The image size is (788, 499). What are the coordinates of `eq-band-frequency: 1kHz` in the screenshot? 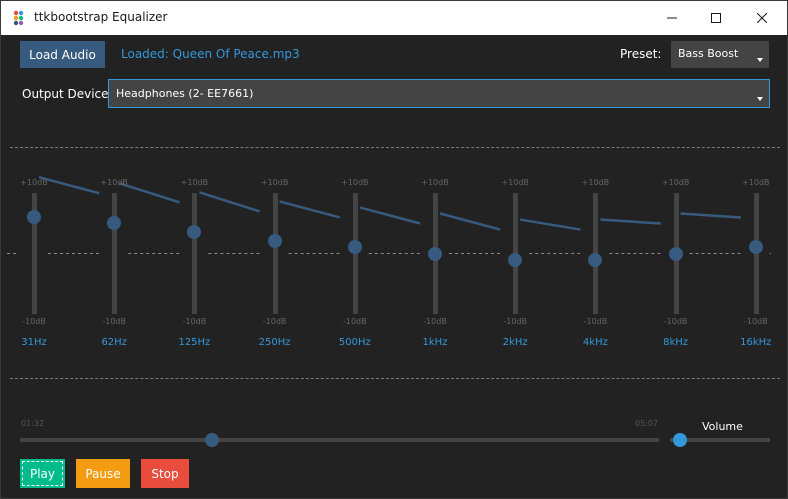 It's located at (435, 342).